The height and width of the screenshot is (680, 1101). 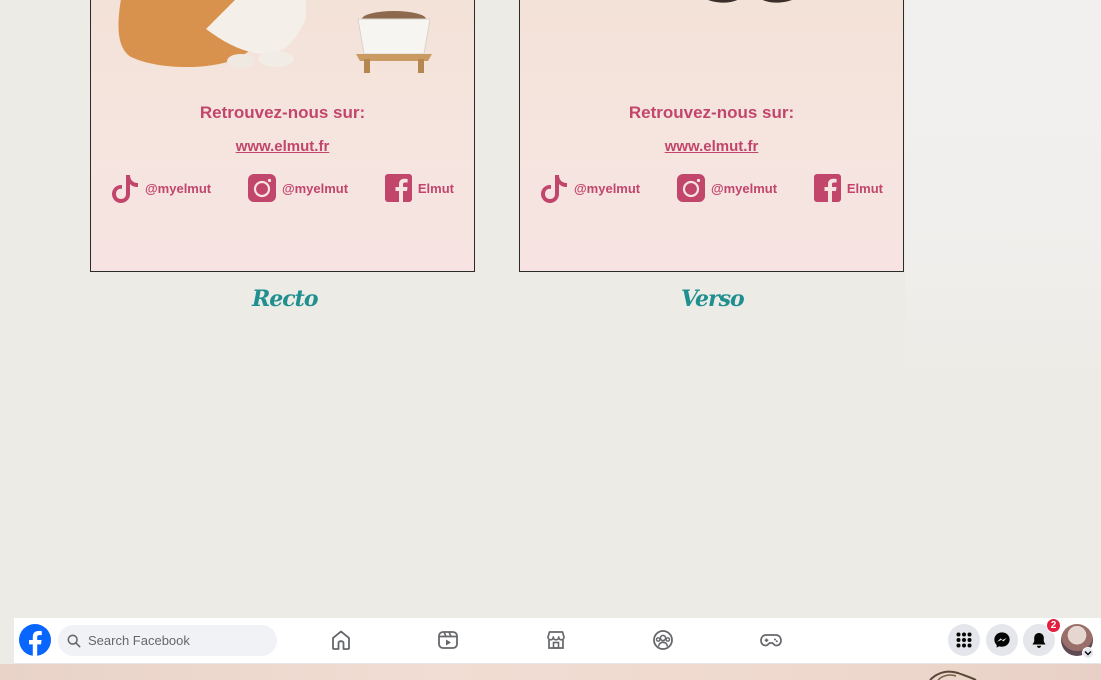 I want to click on facebook-top-bar: 2, so click(x=557, y=641).